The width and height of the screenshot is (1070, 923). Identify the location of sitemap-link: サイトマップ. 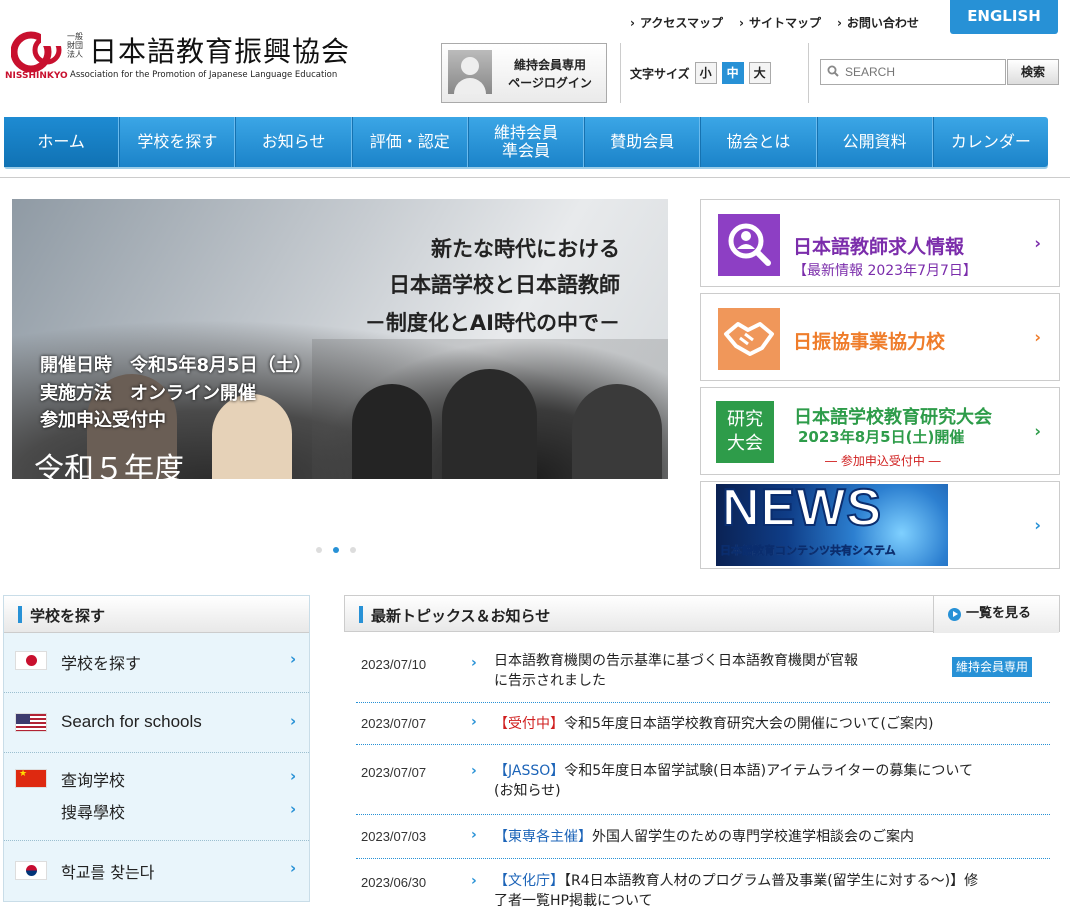
(780, 22).